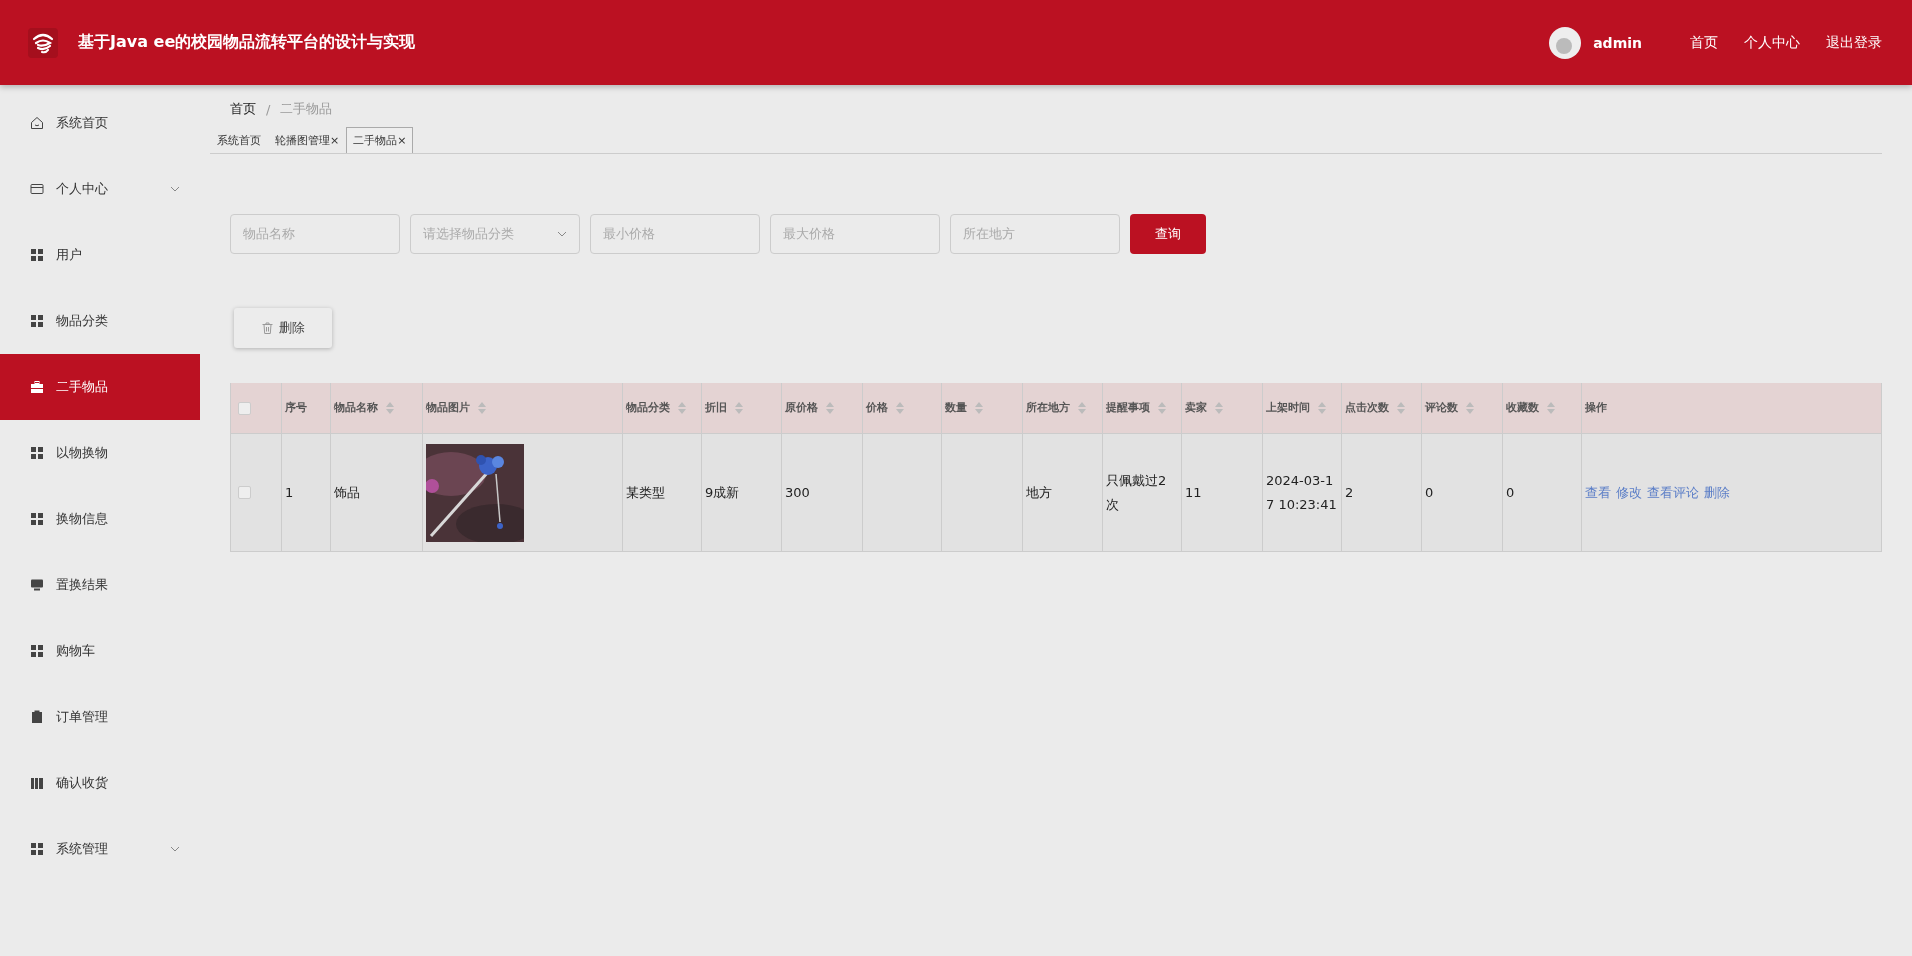 The height and width of the screenshot is (956, 1912). Describe the element at coordinates (307, 140) in the screenshot. I see `page-tab: 轮播图管理×` at that location.